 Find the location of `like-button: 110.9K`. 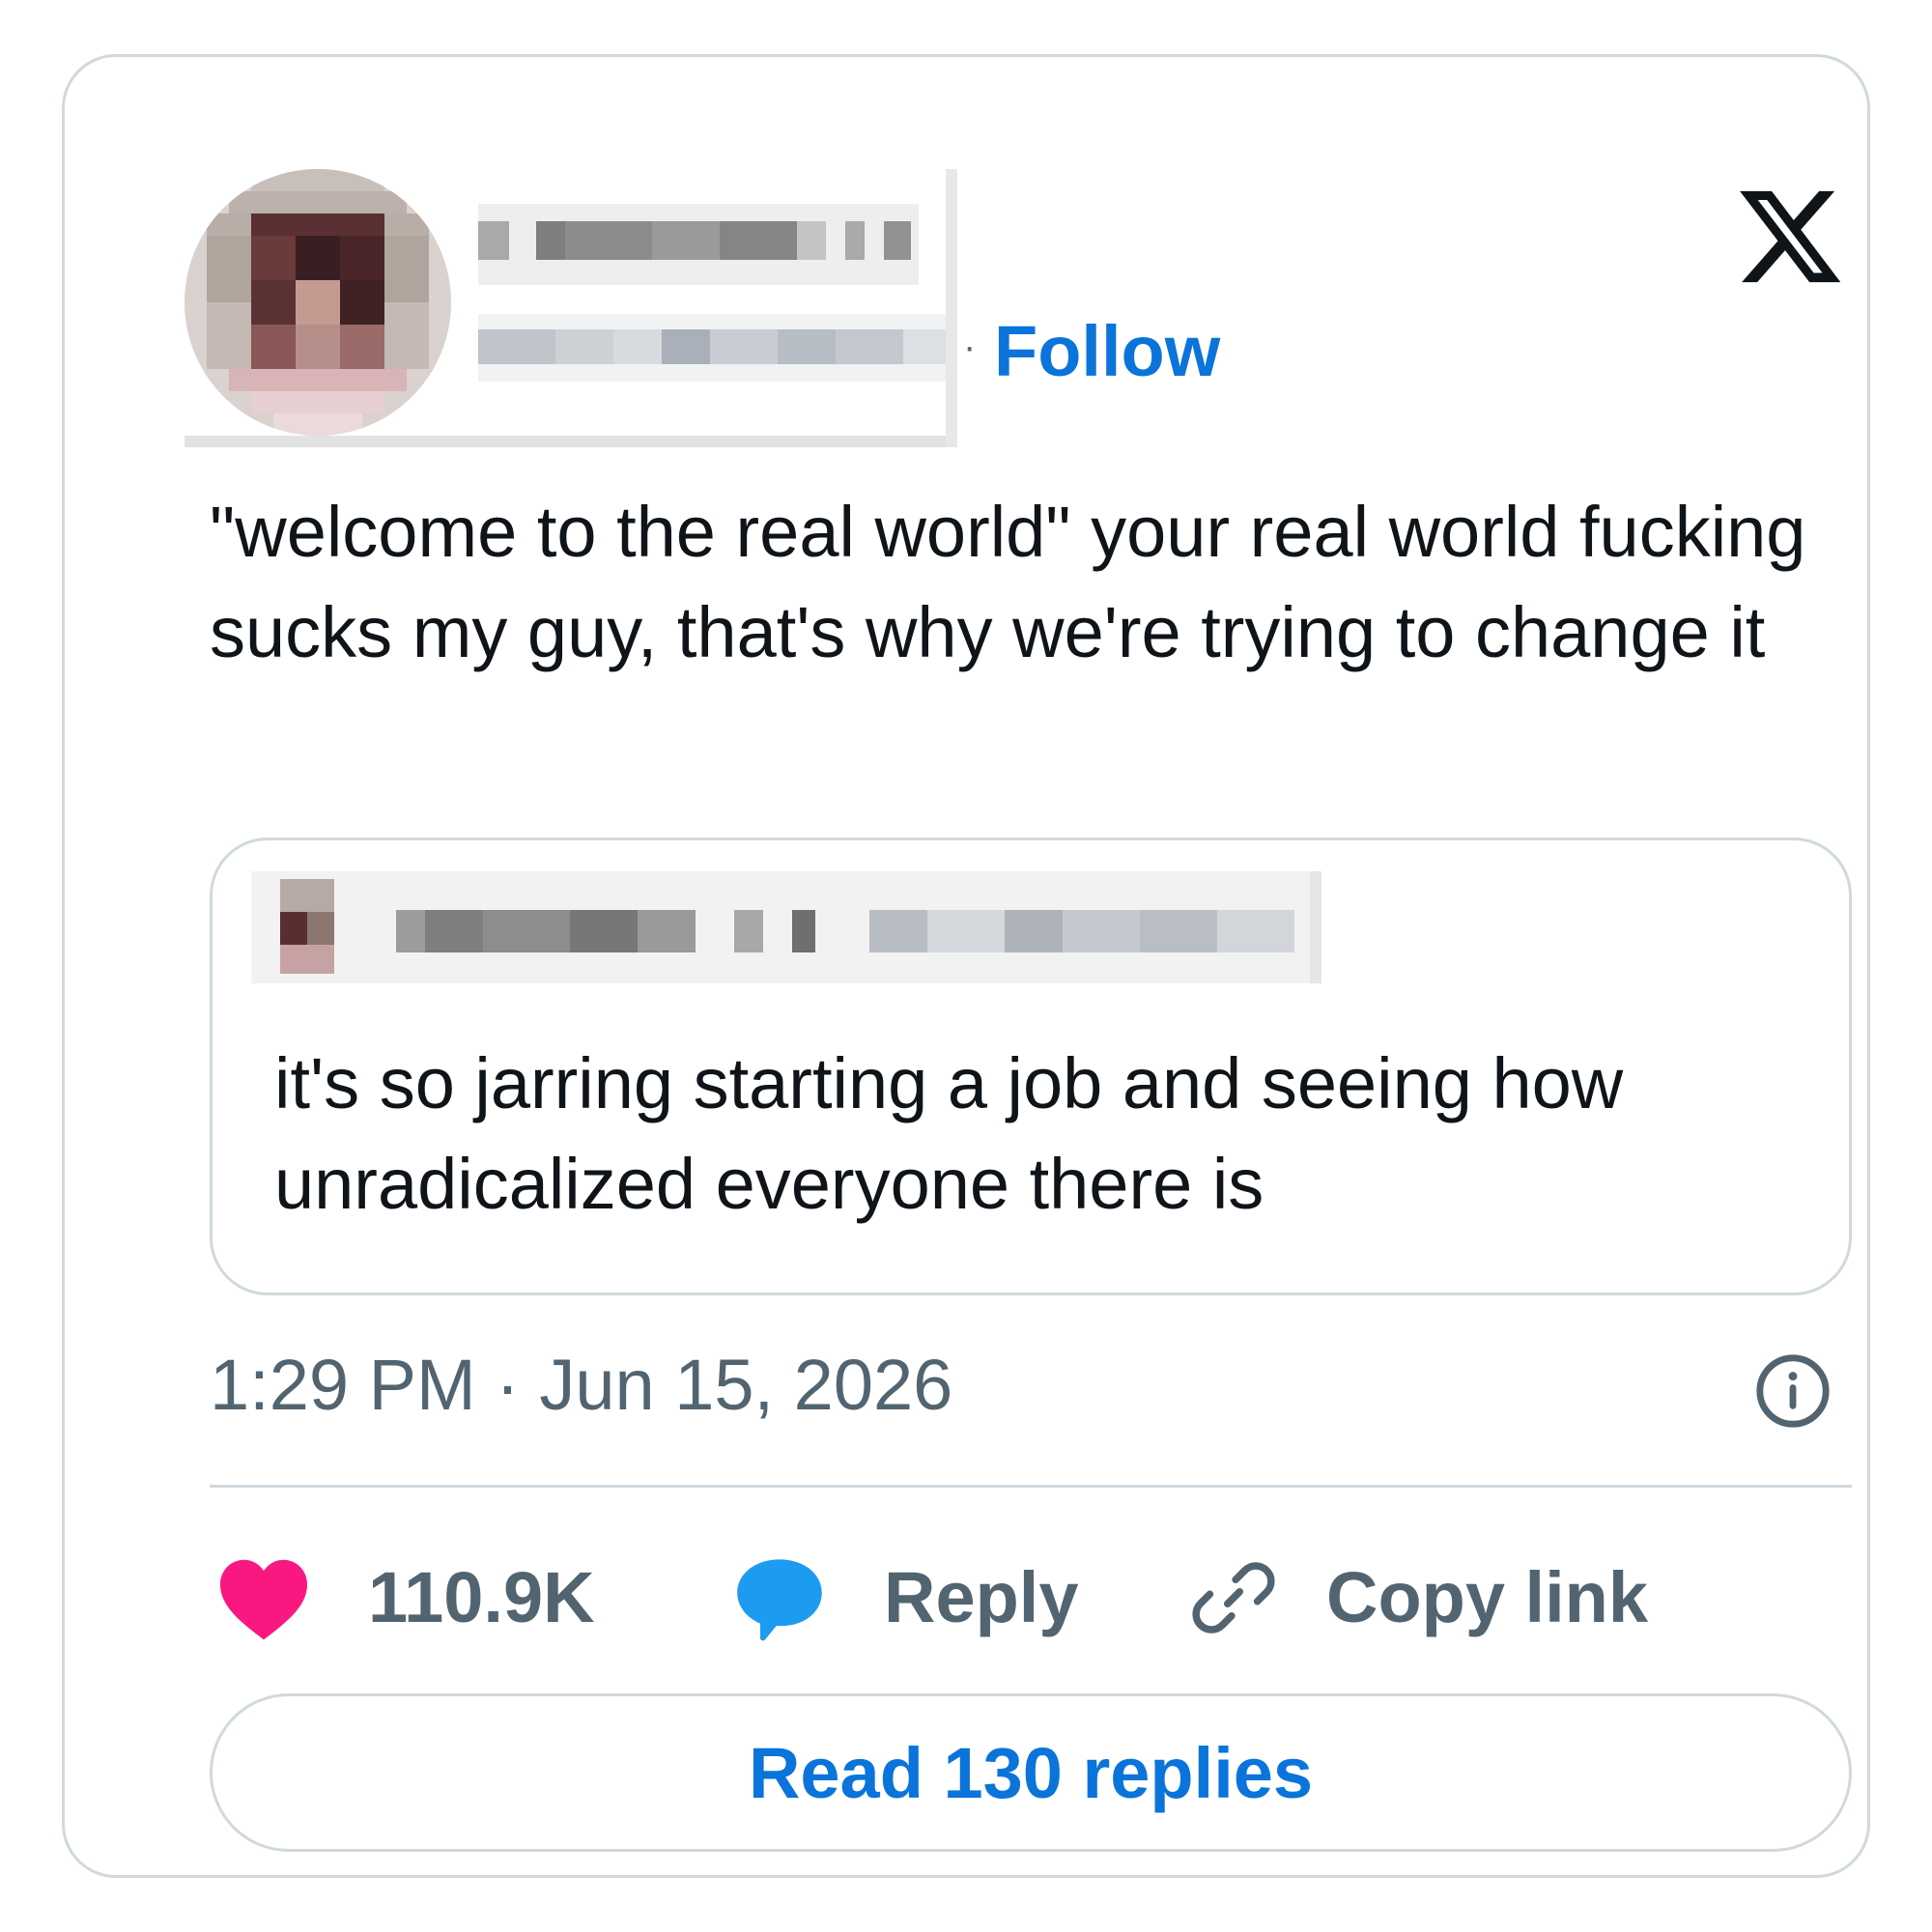

like-button: 110.9K is located at coordinates (405, 1598).